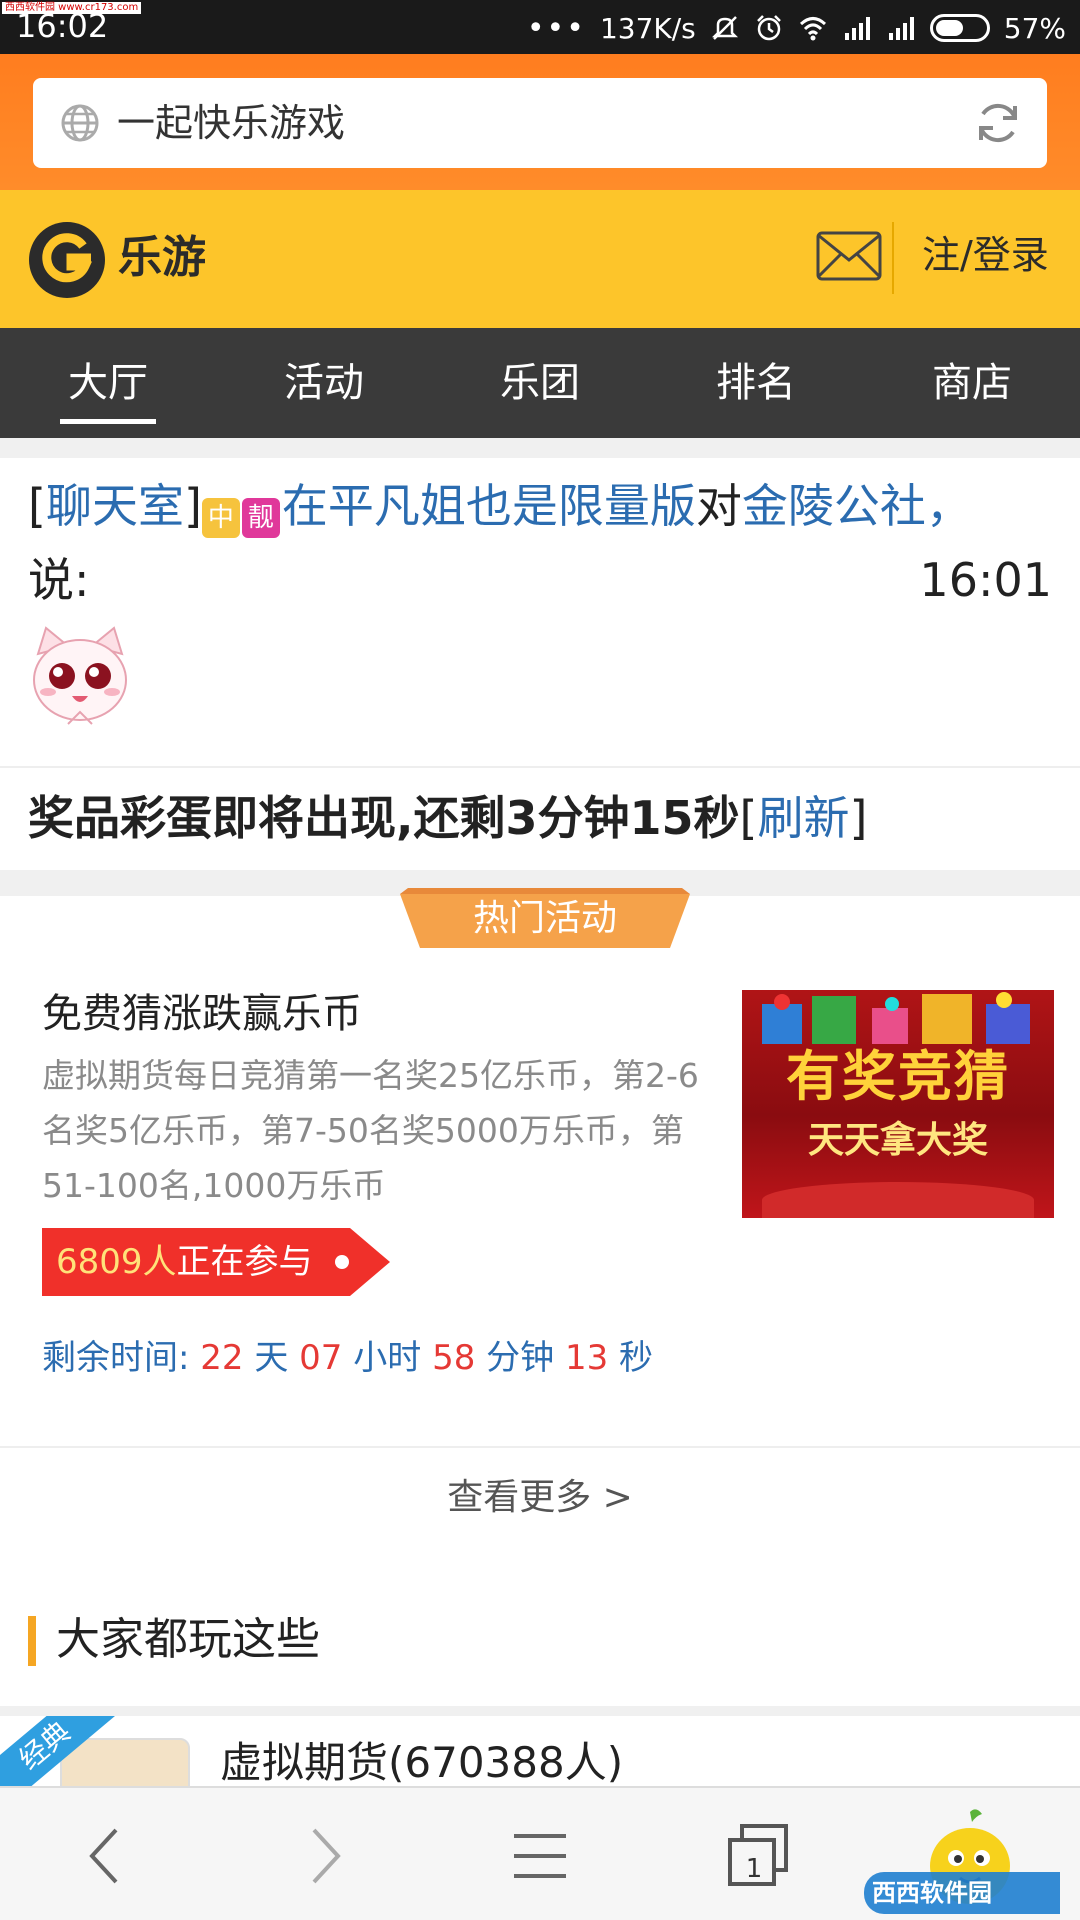  I want to click on tab-ranking: 排名, so click(756, 383).